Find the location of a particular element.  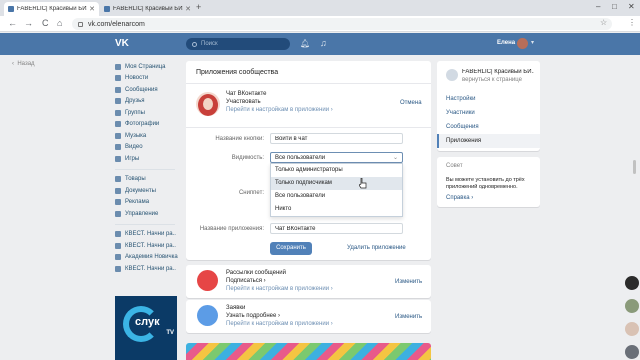

browser-tab-2: FABERLIC| Красивый БИЗ ✕ is located at coordinates (147, 9).